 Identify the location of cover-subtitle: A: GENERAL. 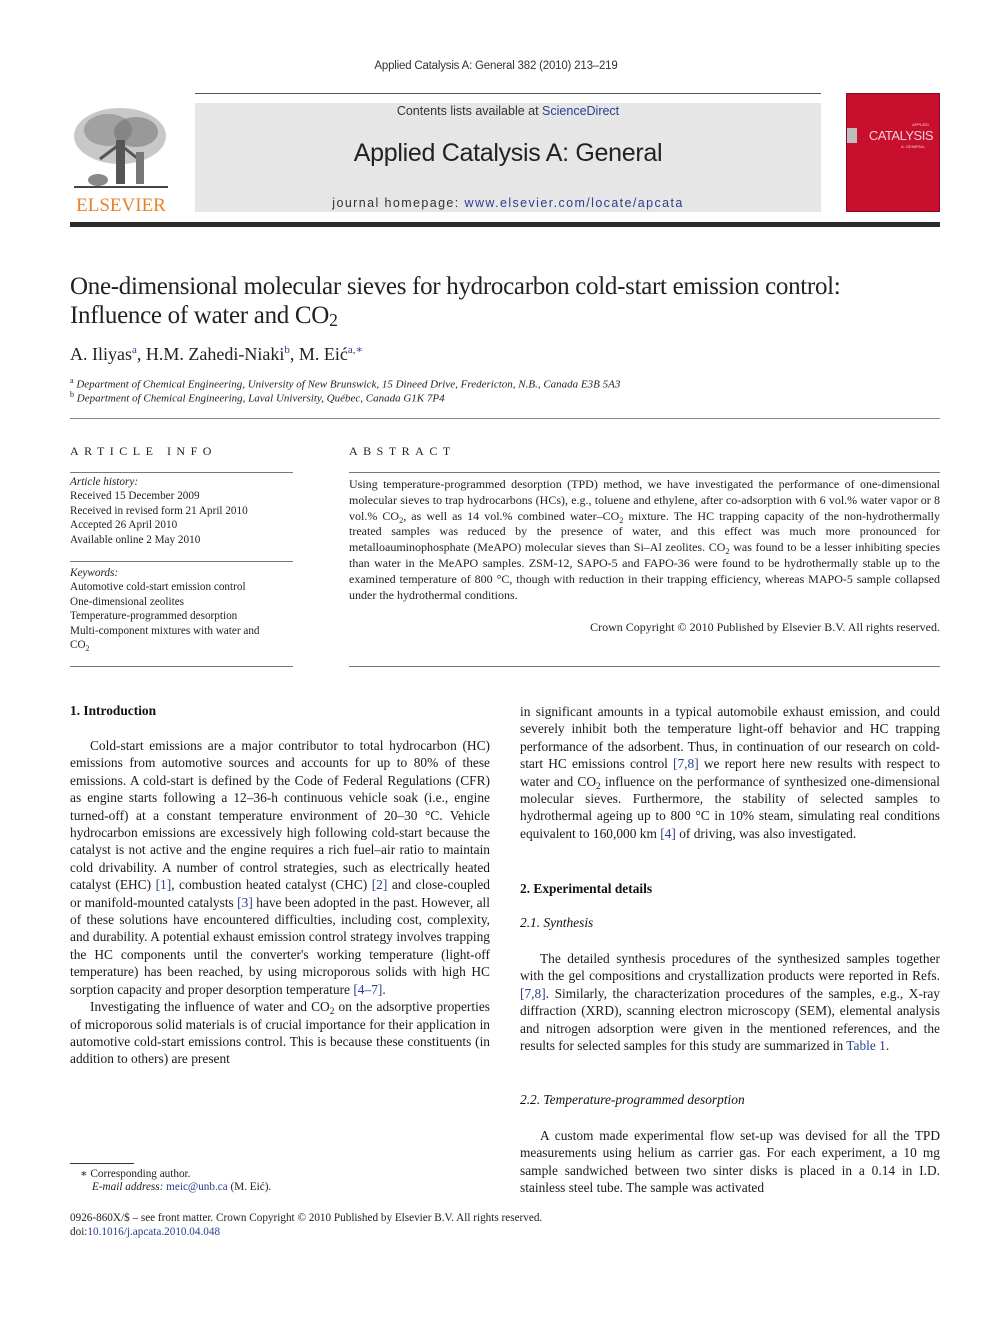
(912, 146).